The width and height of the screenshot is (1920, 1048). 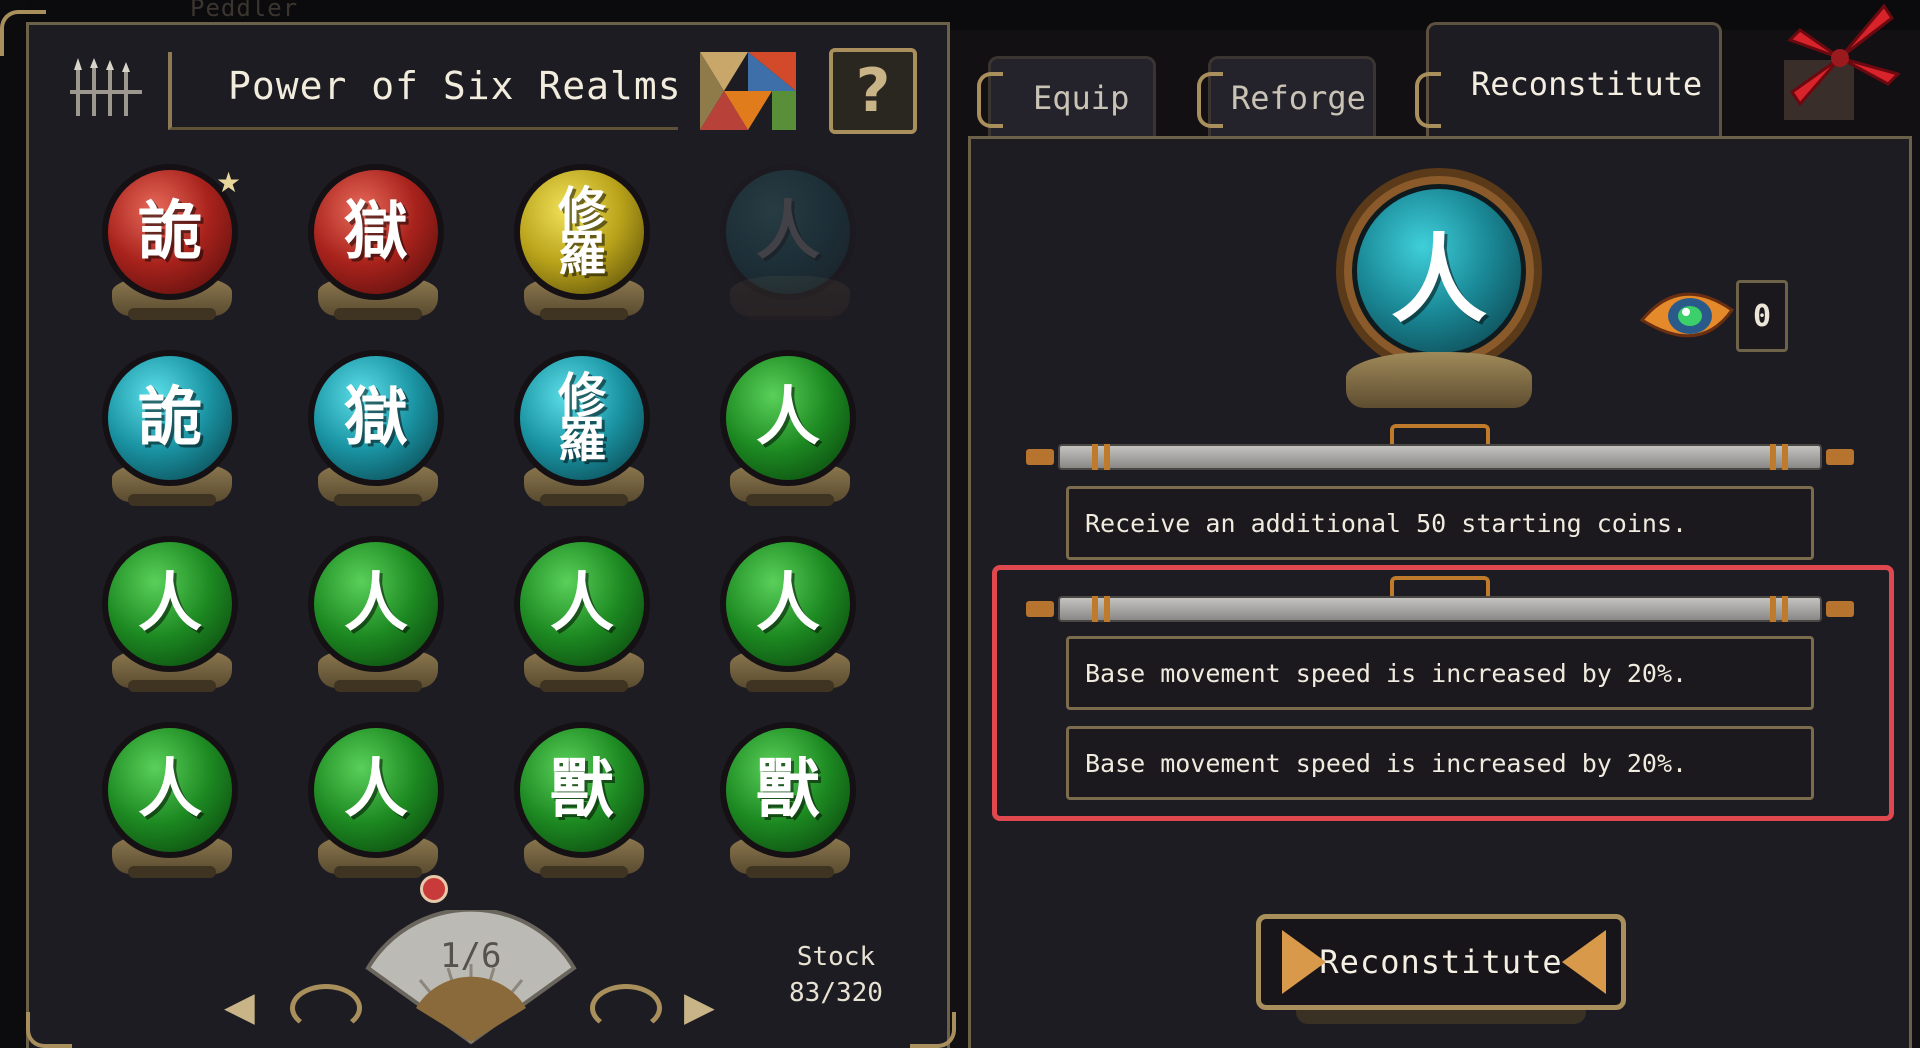 I want to click on tab-label: Reconstitute, so click(x=1587, y=84).